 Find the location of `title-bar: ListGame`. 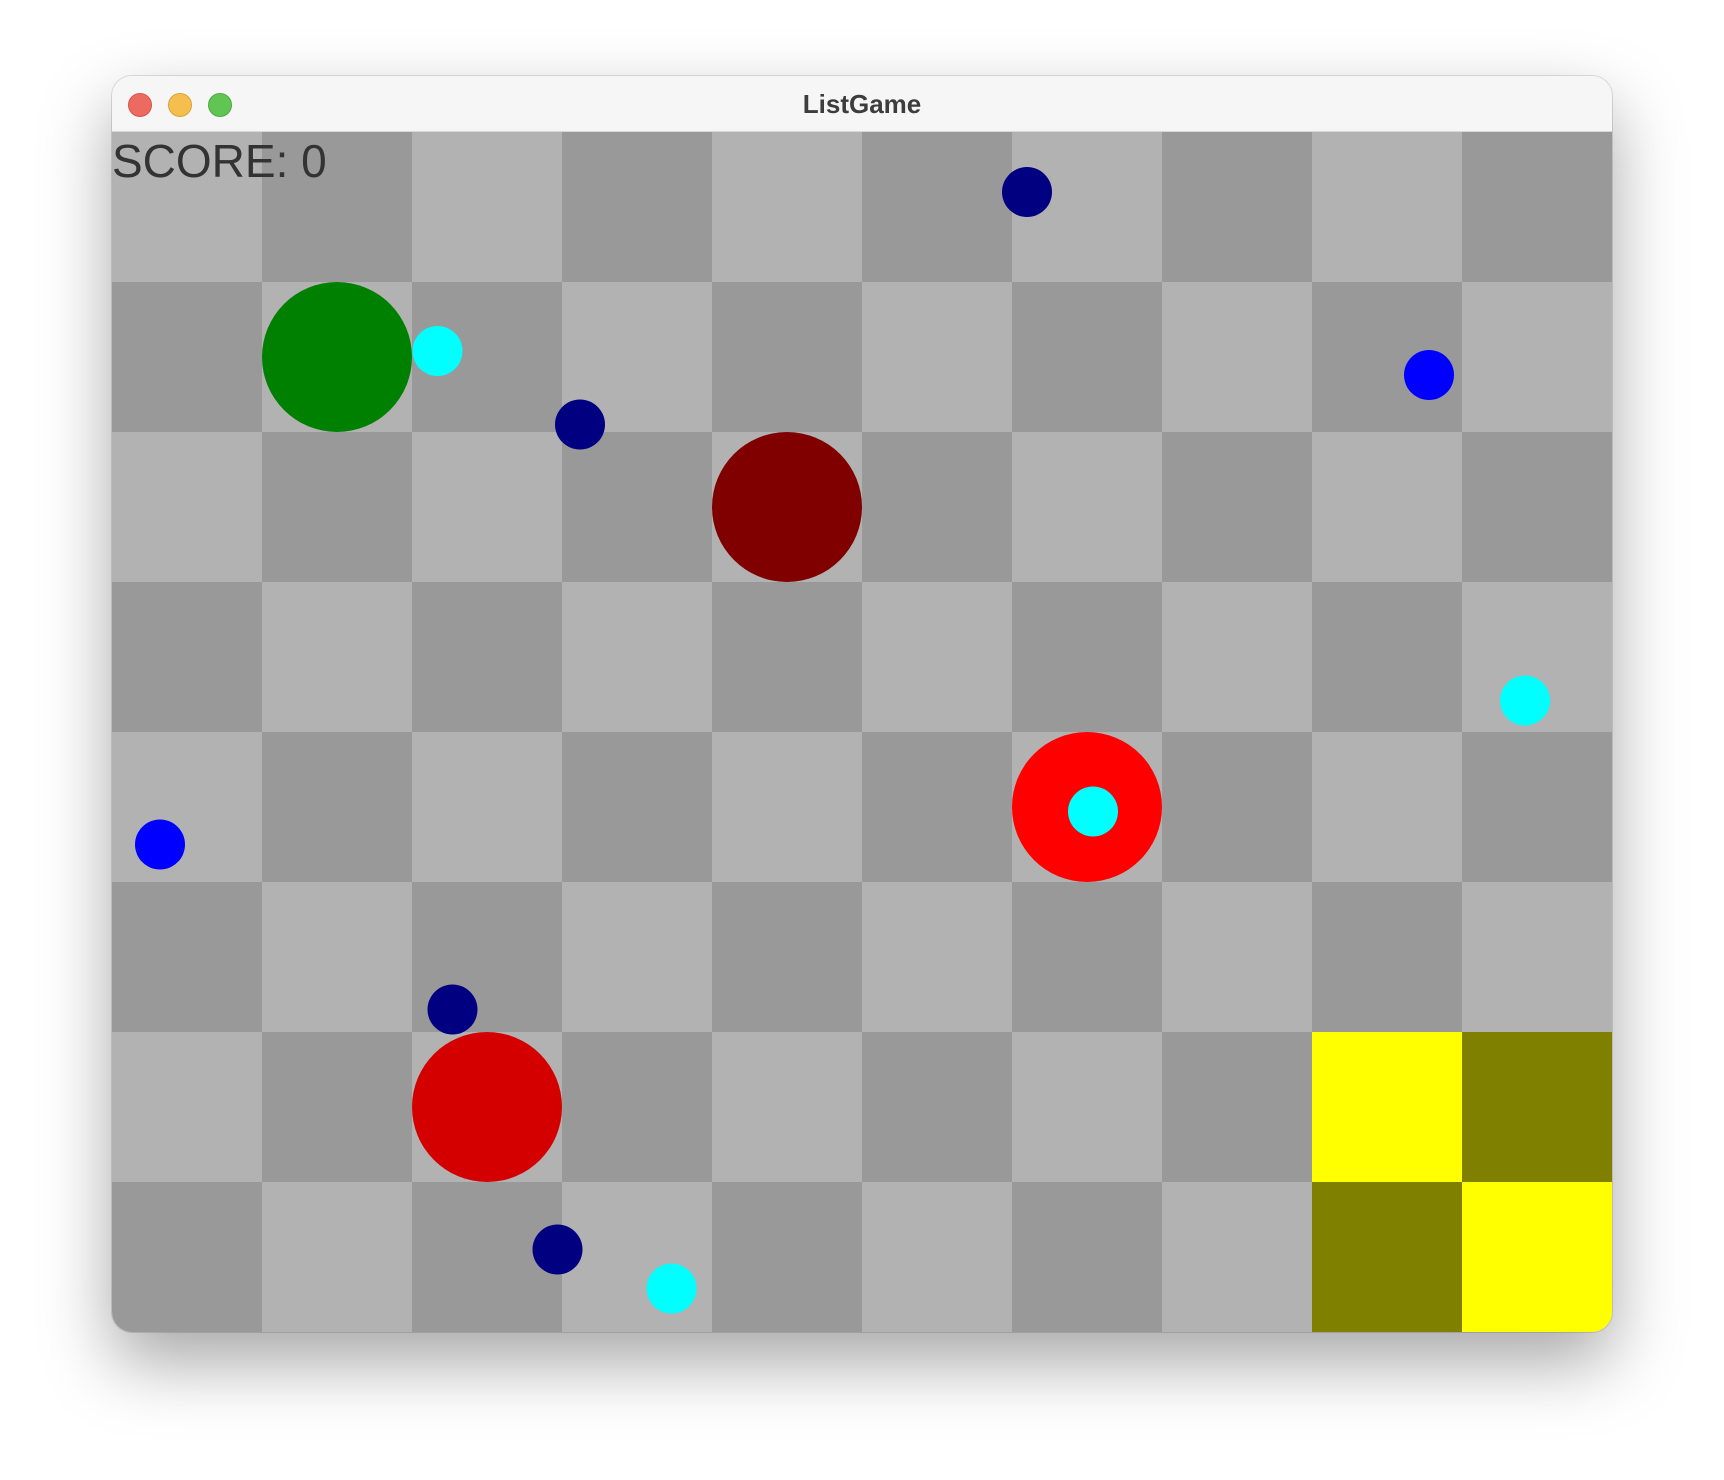

title-bar: ListGame is located at coordinates (862, 104).